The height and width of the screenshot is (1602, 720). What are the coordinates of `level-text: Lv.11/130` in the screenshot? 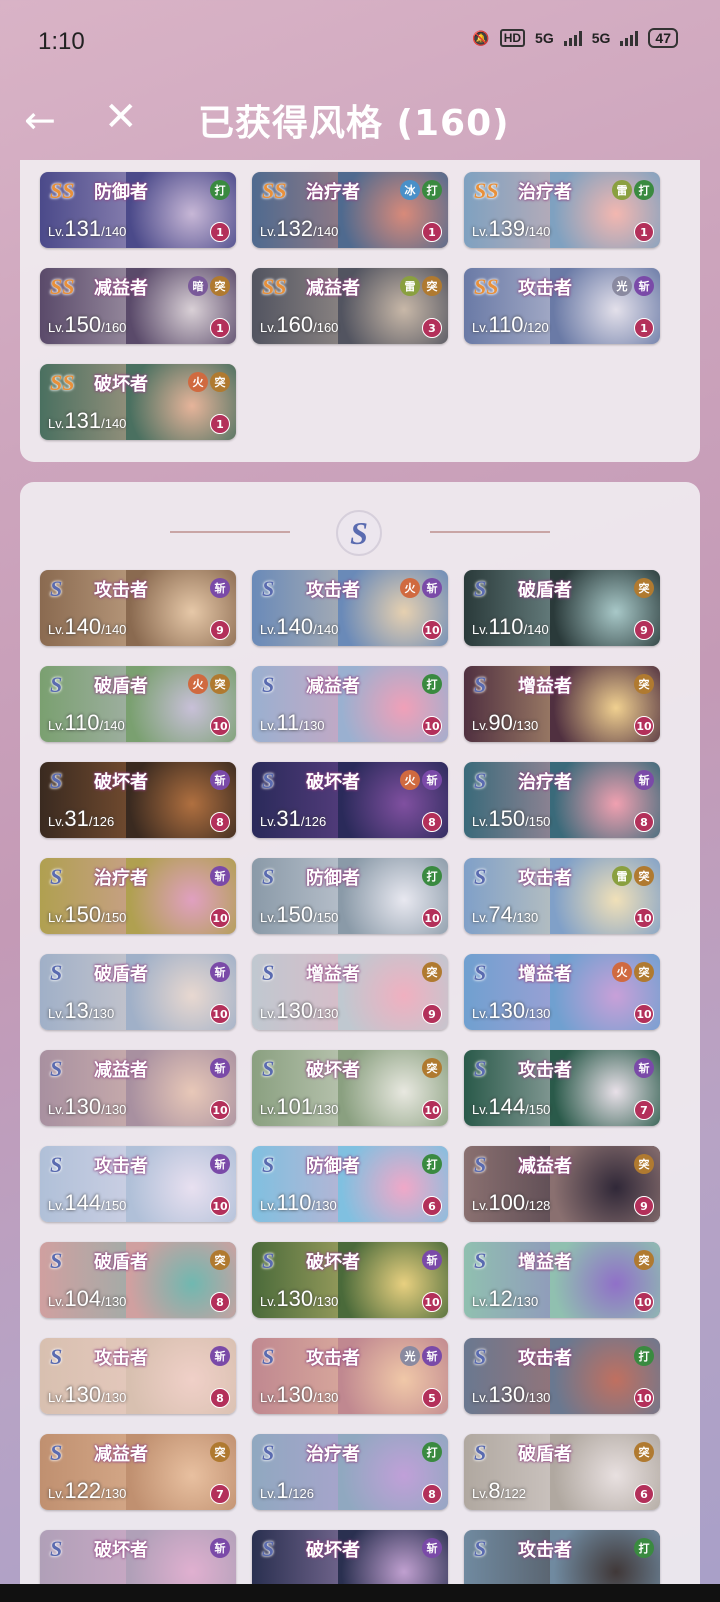 It's located at (292, 723).